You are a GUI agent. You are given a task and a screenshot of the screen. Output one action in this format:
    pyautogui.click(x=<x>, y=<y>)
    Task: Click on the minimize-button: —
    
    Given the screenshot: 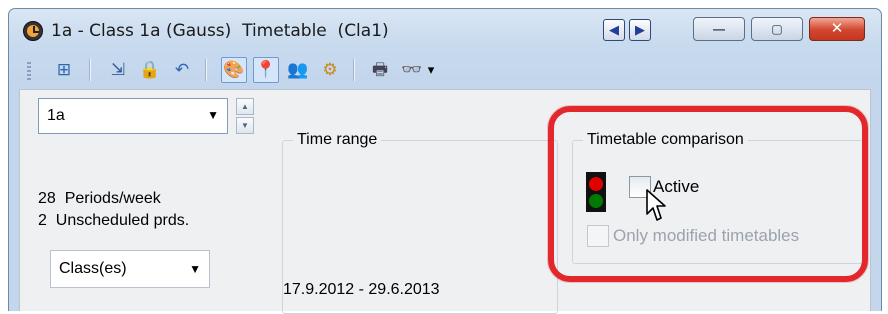 What is the action you would take?
    pyautogui.click(x=719, y=29)
    